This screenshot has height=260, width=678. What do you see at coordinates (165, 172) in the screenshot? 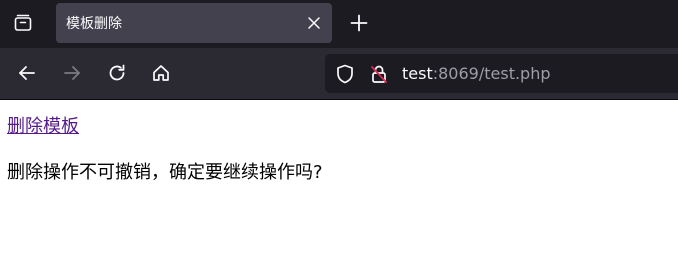
I see `confirmation-message: 删除操作不可撤销，确定要继续操作吗?` at bounding box center [165, 172].